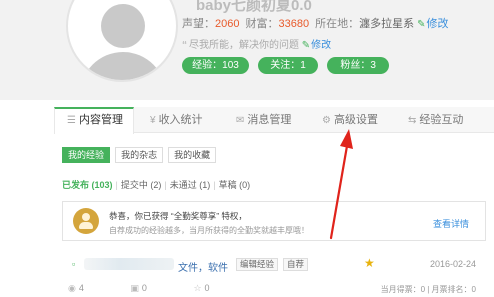  I want to click on item-meta: ◉ 4 ▣ 0 ☆ 0, so click(161, 288).